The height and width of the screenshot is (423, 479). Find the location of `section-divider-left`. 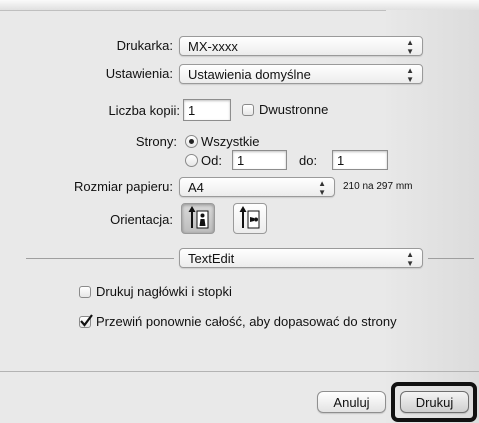

section-divider-left is located at coordinates (100, 258).